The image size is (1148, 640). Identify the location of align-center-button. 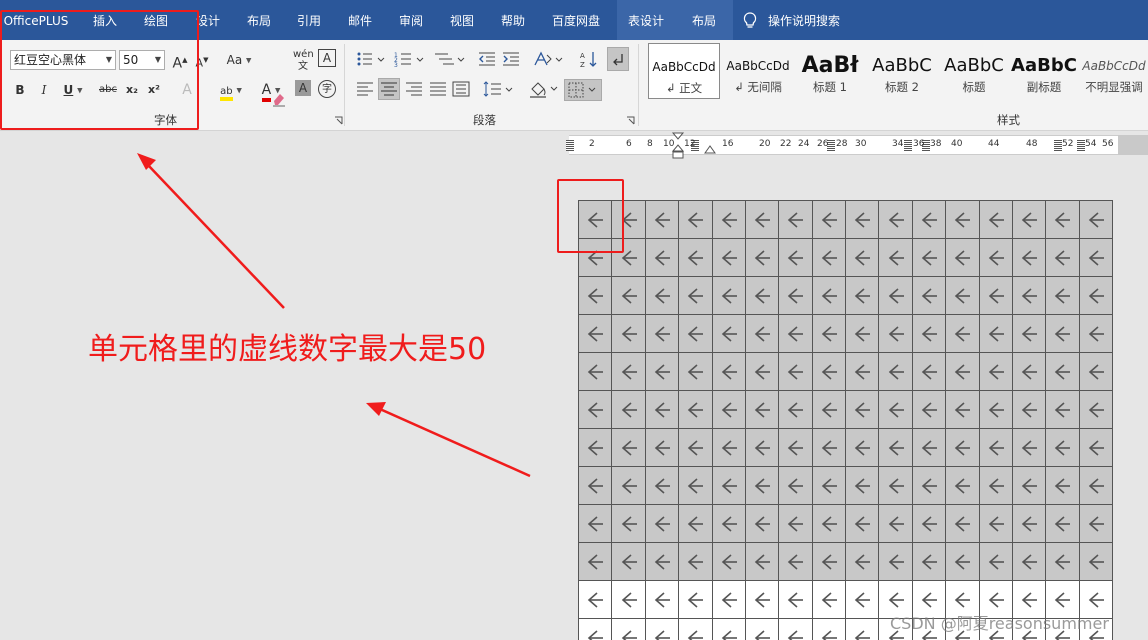
(389, 89).